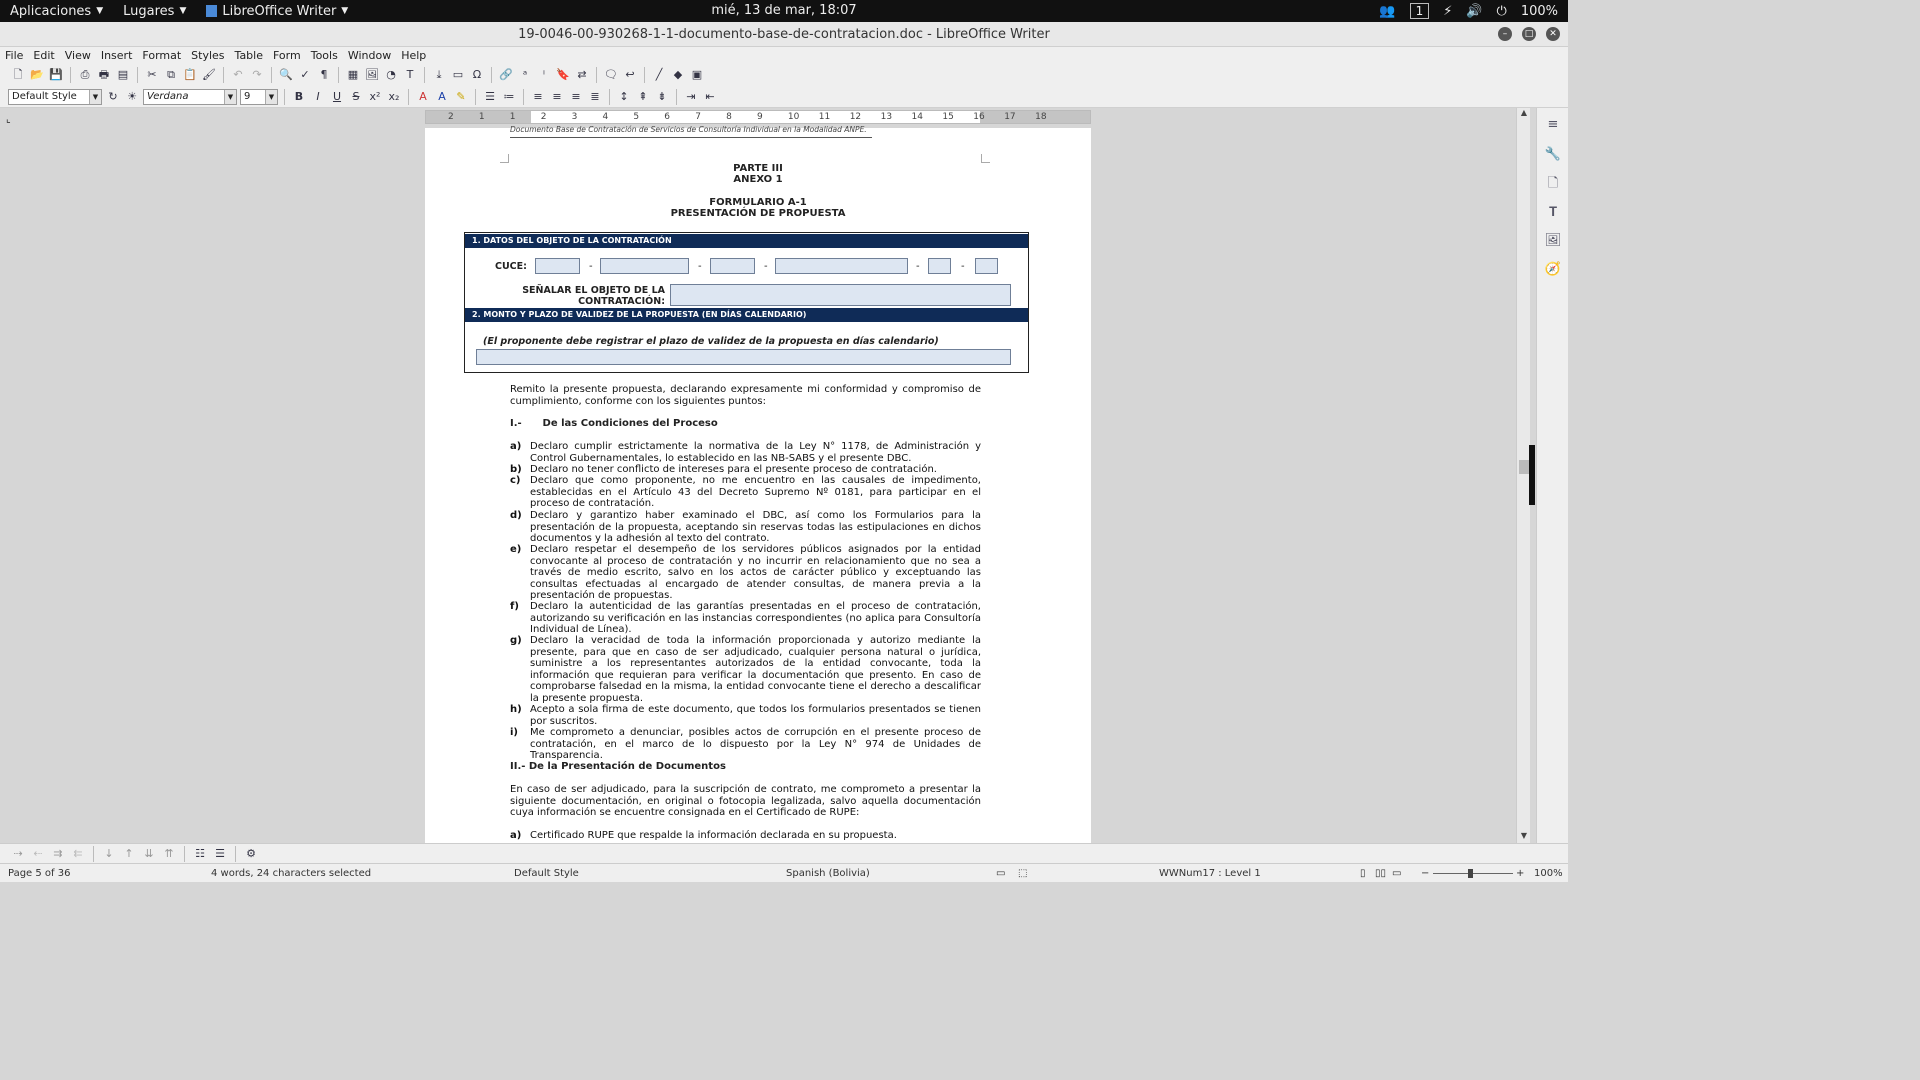 This screenshot has height=1080, width=1920. What do you see at coordinates (190, 96) in the screenshot?
I see `font-name-combo: Verdana ▼` at bounding box center [190, 96].